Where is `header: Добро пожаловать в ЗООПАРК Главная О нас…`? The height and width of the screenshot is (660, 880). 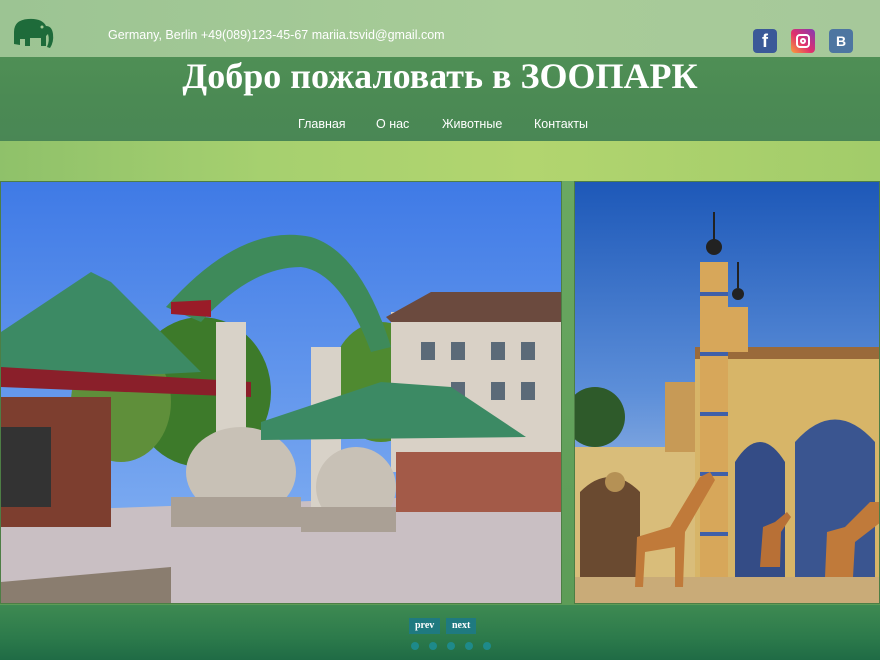 header: Добро пожаловать в ЗООПАРК Главная О нас… is located at coordinates (440, 99).